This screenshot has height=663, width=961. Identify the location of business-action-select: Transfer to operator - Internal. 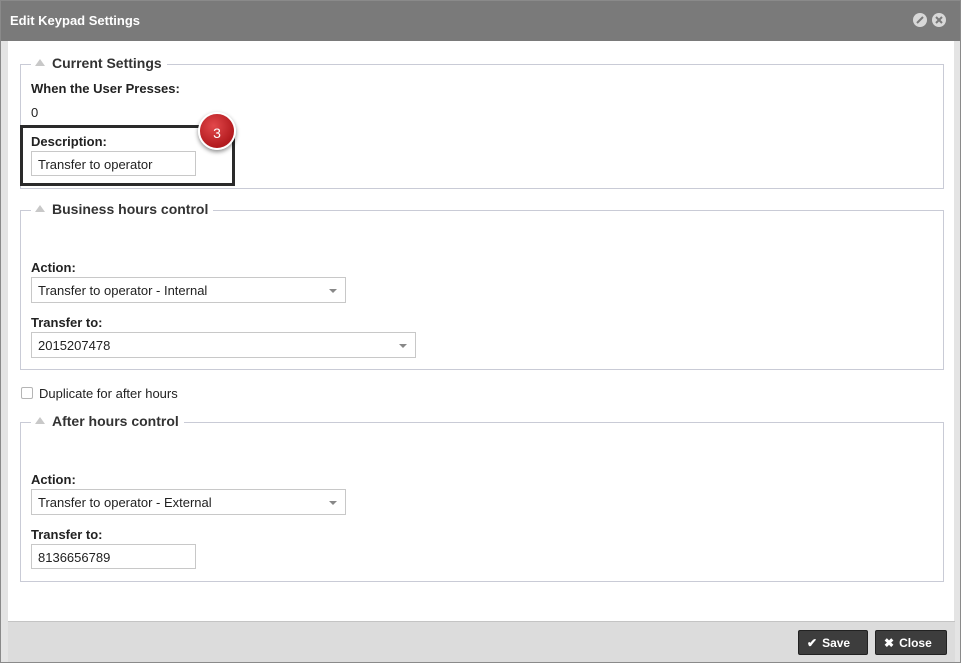
(188, 290).